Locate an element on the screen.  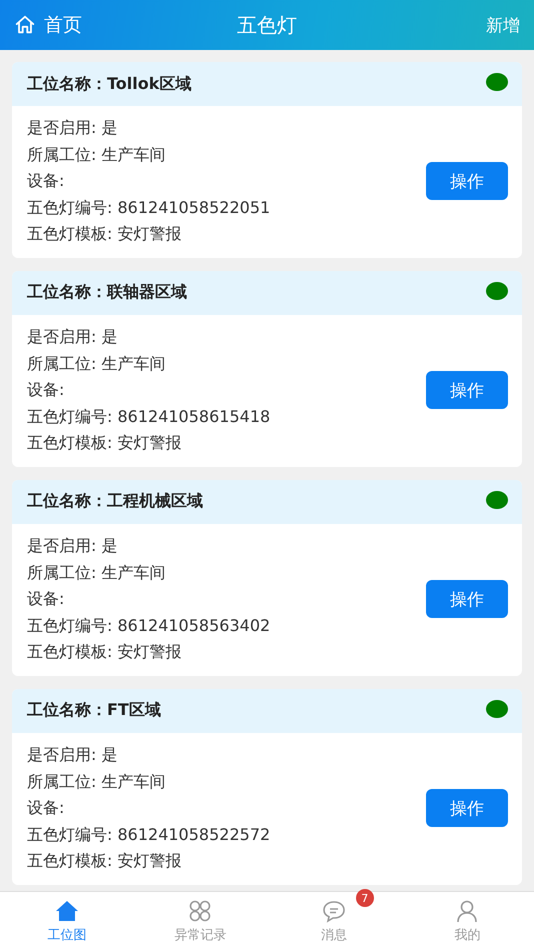
unread-count: 7 is located at coordinates (365, 898).